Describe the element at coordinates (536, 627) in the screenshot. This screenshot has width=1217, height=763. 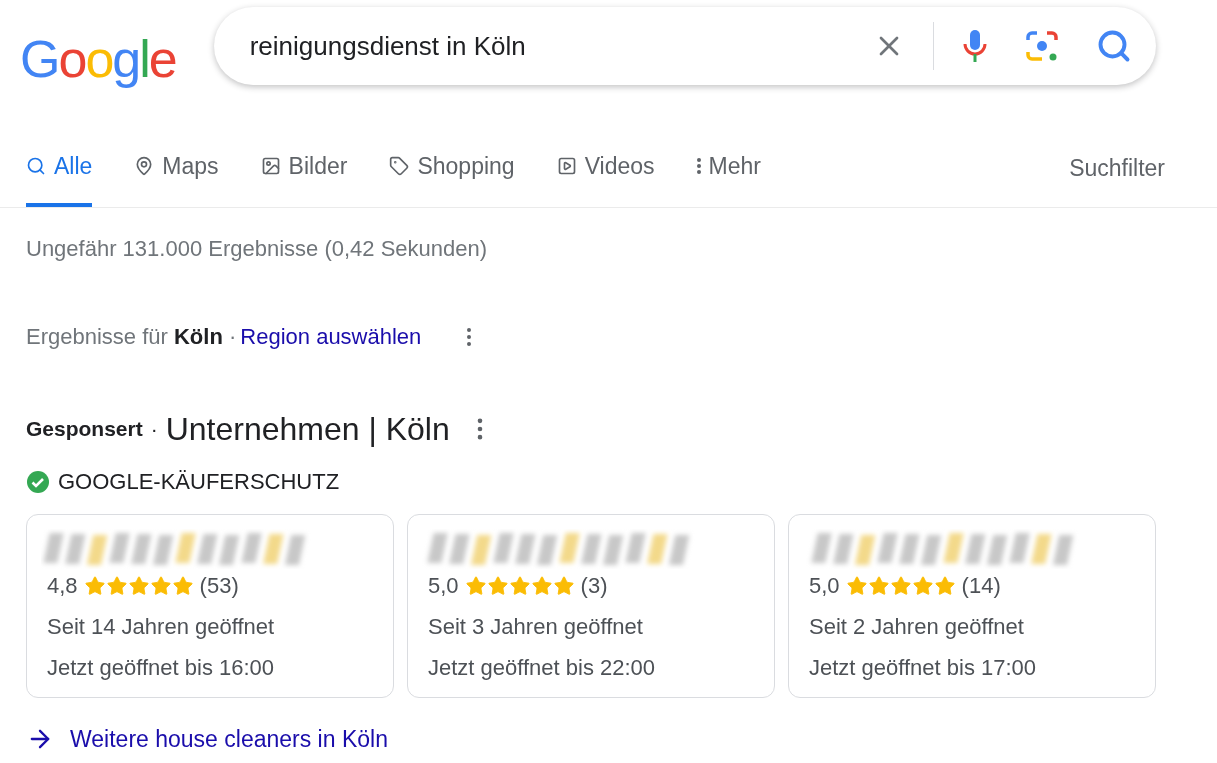
I see `years-open: Seit 3 Jahren geöffnet` at that location.